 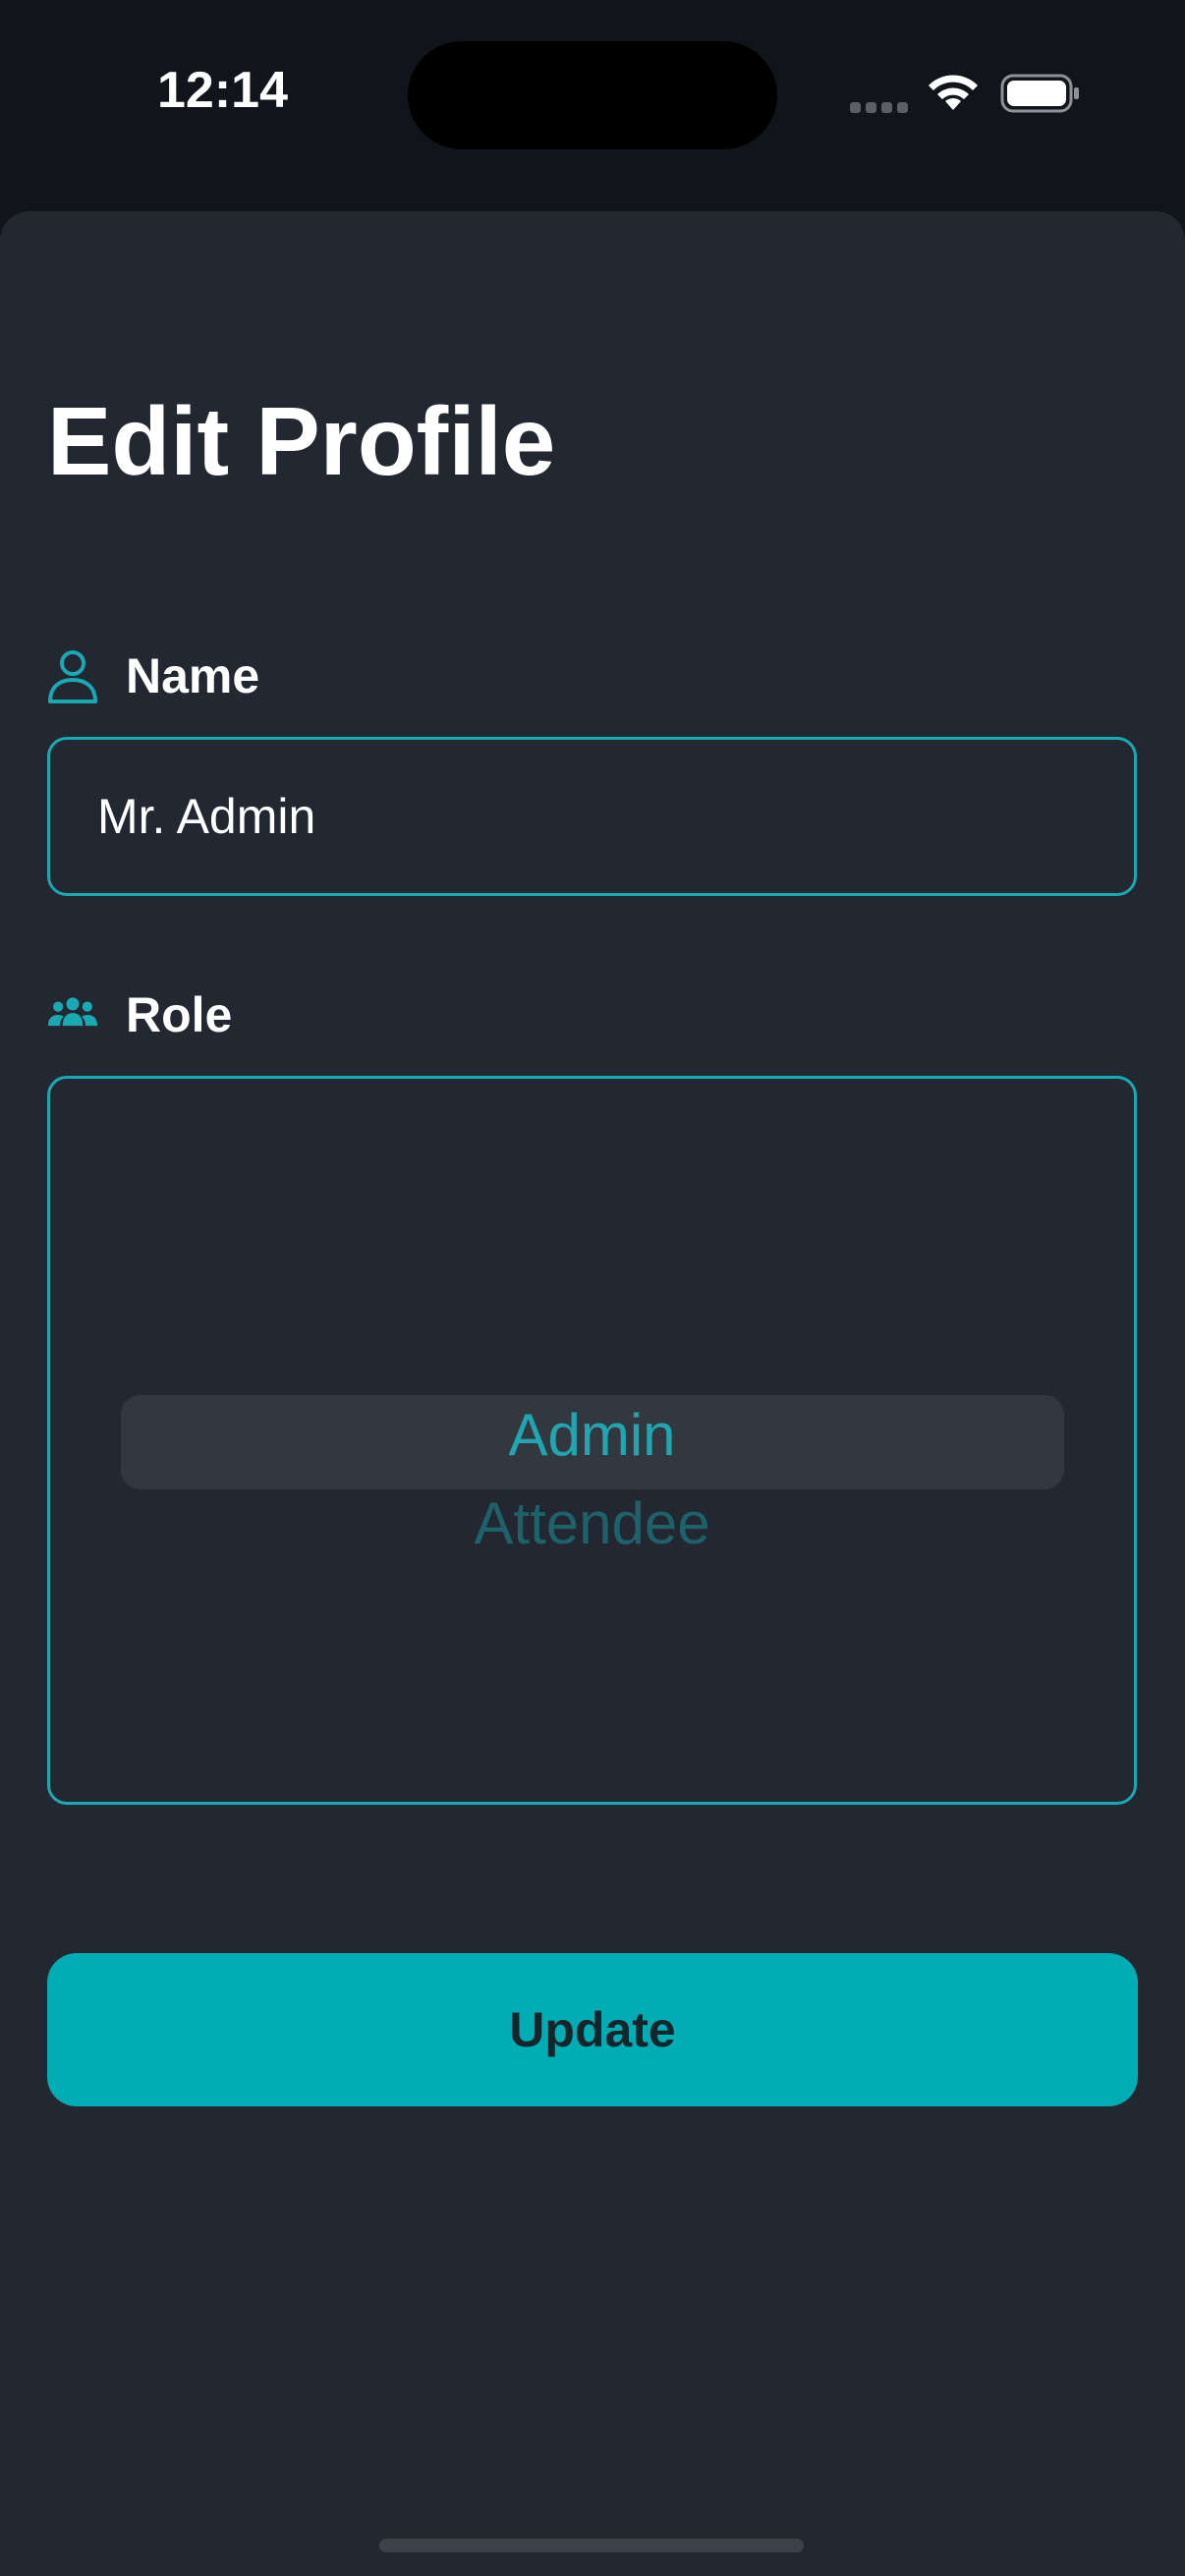 What do you see at coordinates (73, 676) in the screenshot?
I see `person-icon` at bounding box center [73, 676].